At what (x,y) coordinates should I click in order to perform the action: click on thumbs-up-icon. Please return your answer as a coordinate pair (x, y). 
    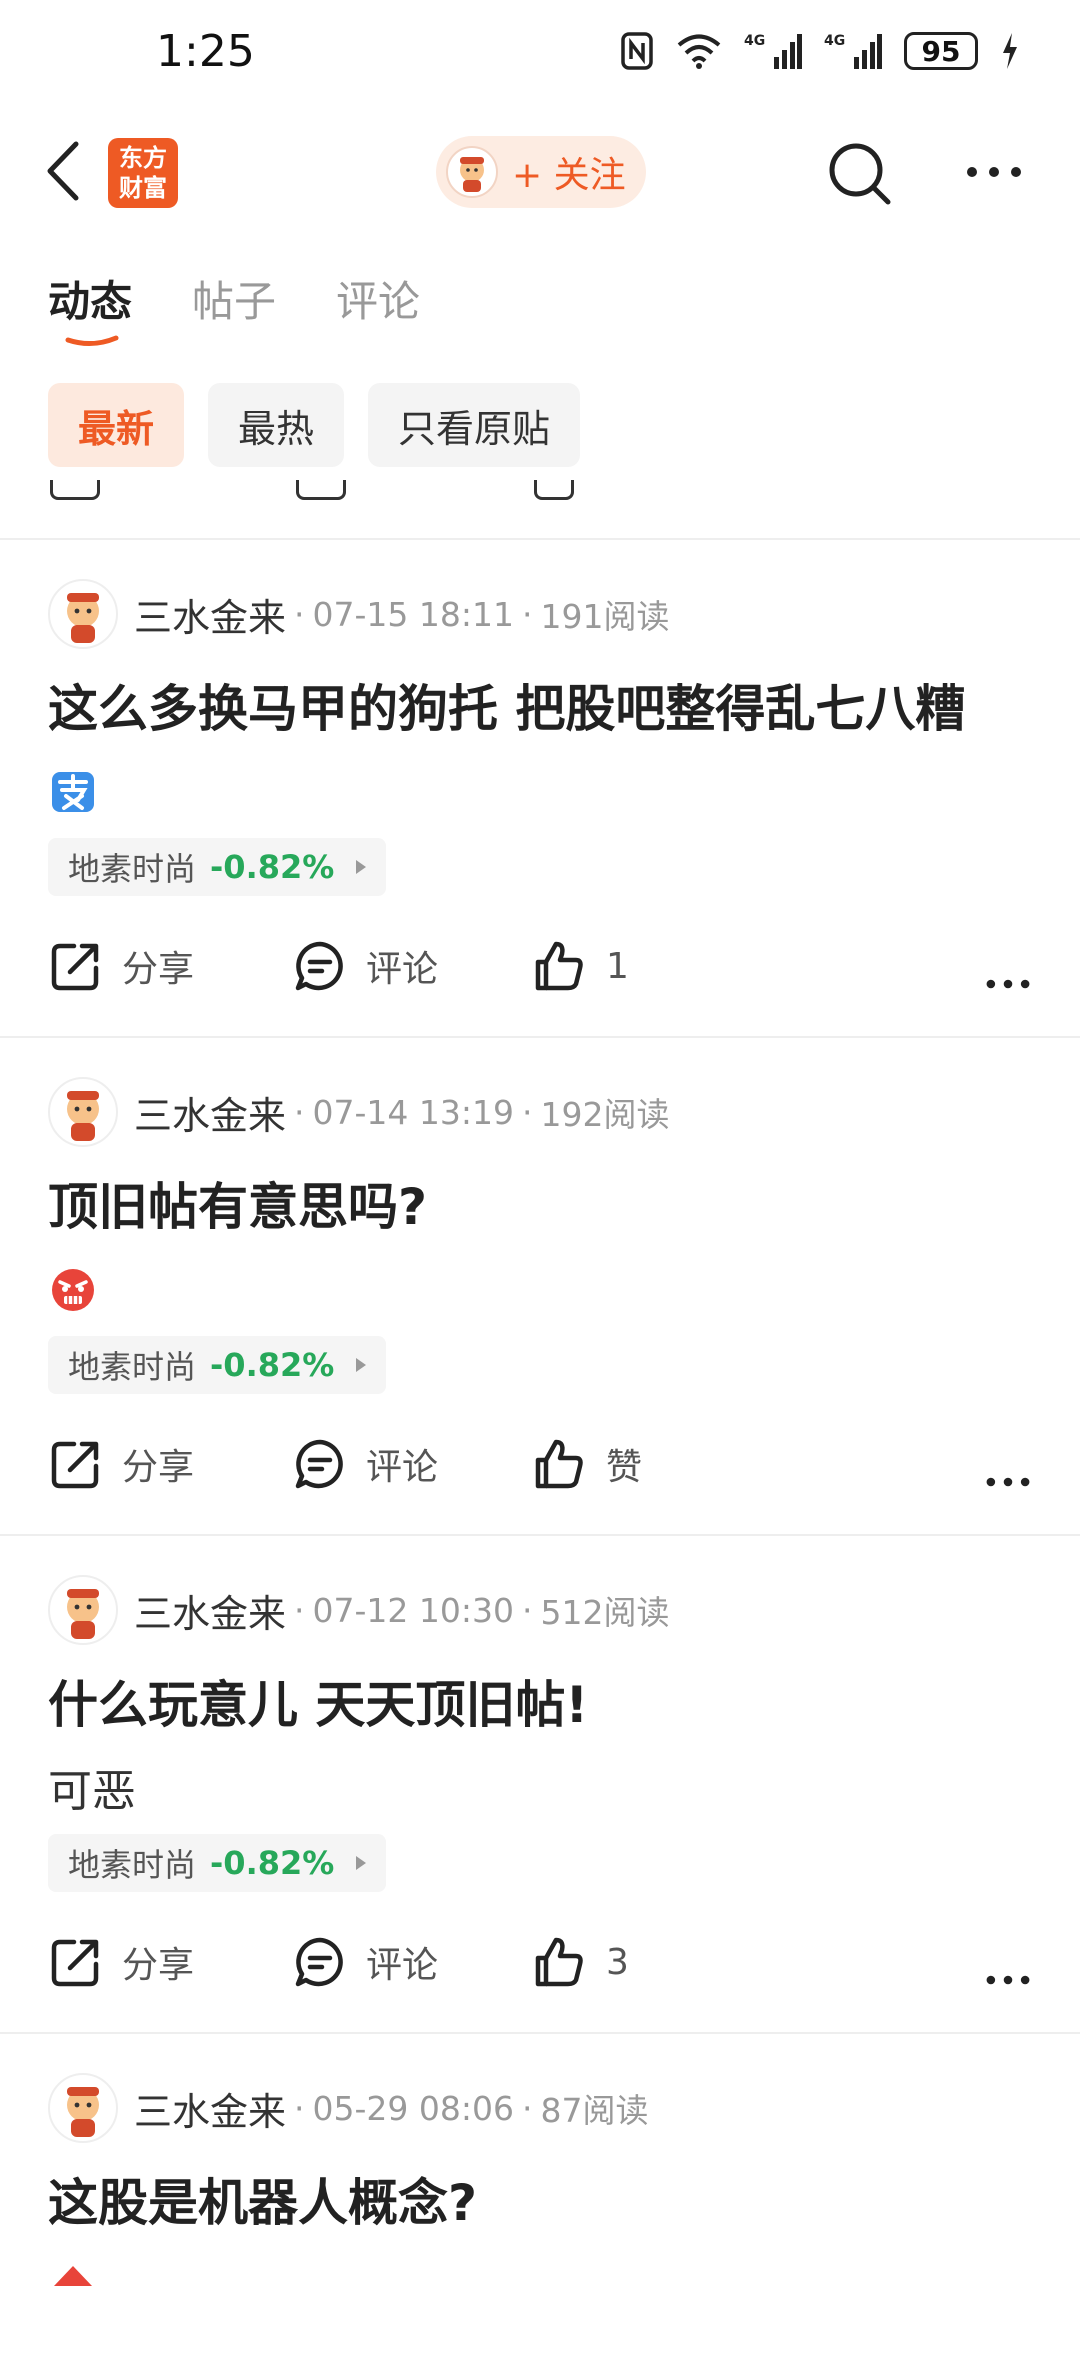
    Looking at the image, I should click on (559, 966).